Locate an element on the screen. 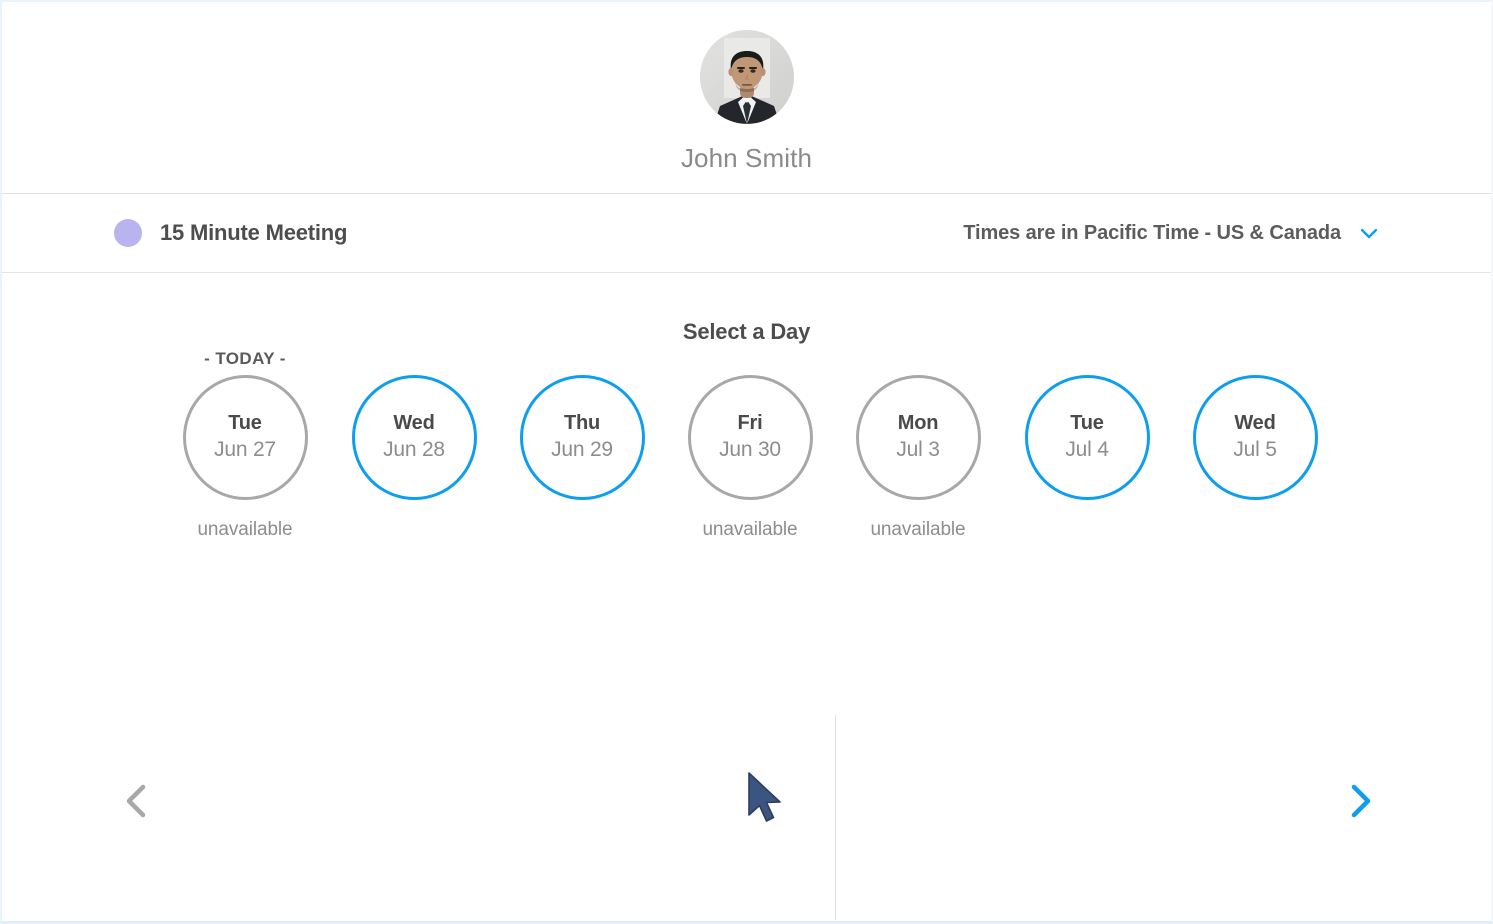  timezone-label: Times are in Pacific Time - US & Canada is located at coordinates (1152, 232).